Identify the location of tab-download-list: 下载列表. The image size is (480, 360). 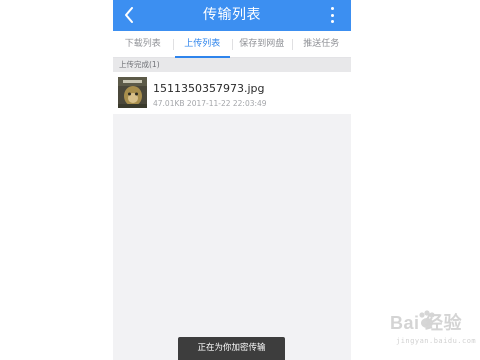
(143, 44).